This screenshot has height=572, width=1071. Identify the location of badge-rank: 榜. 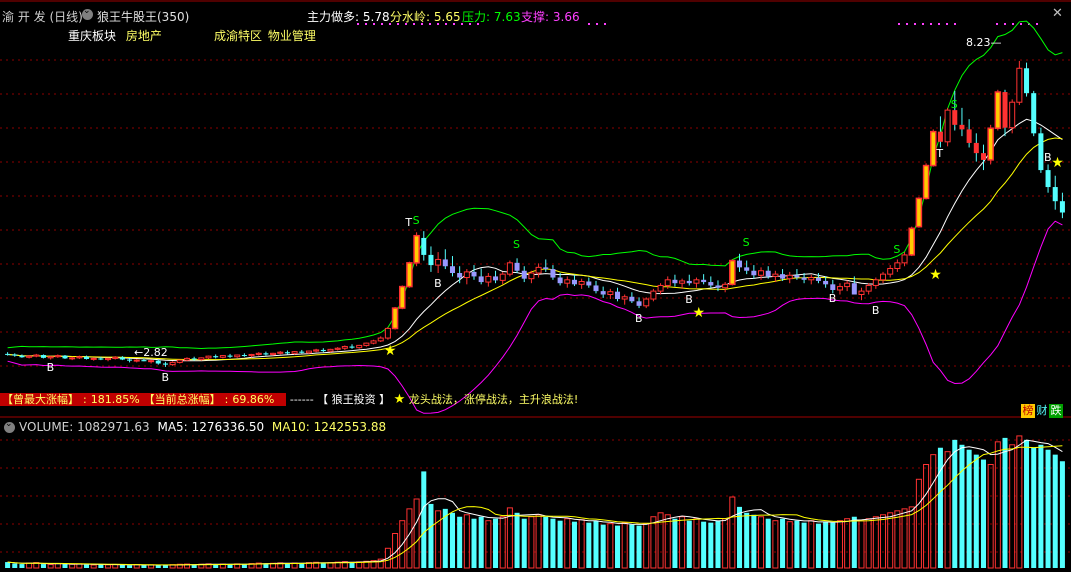
(1028, 411).